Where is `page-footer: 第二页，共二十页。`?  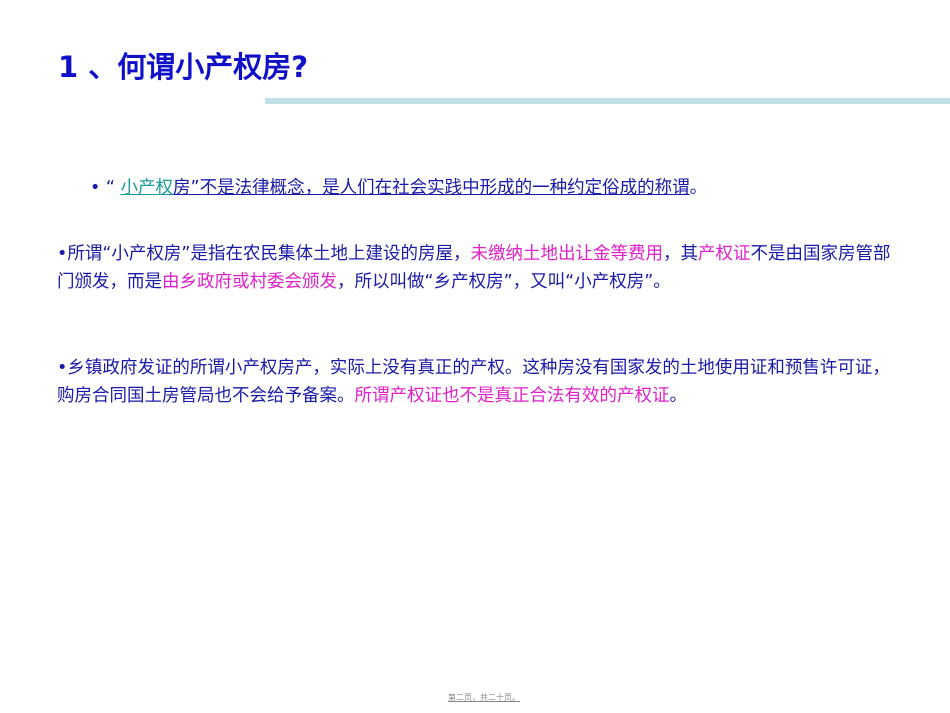
page-footer: 第二页，共二十页。 is located at coordinates (484, 697).